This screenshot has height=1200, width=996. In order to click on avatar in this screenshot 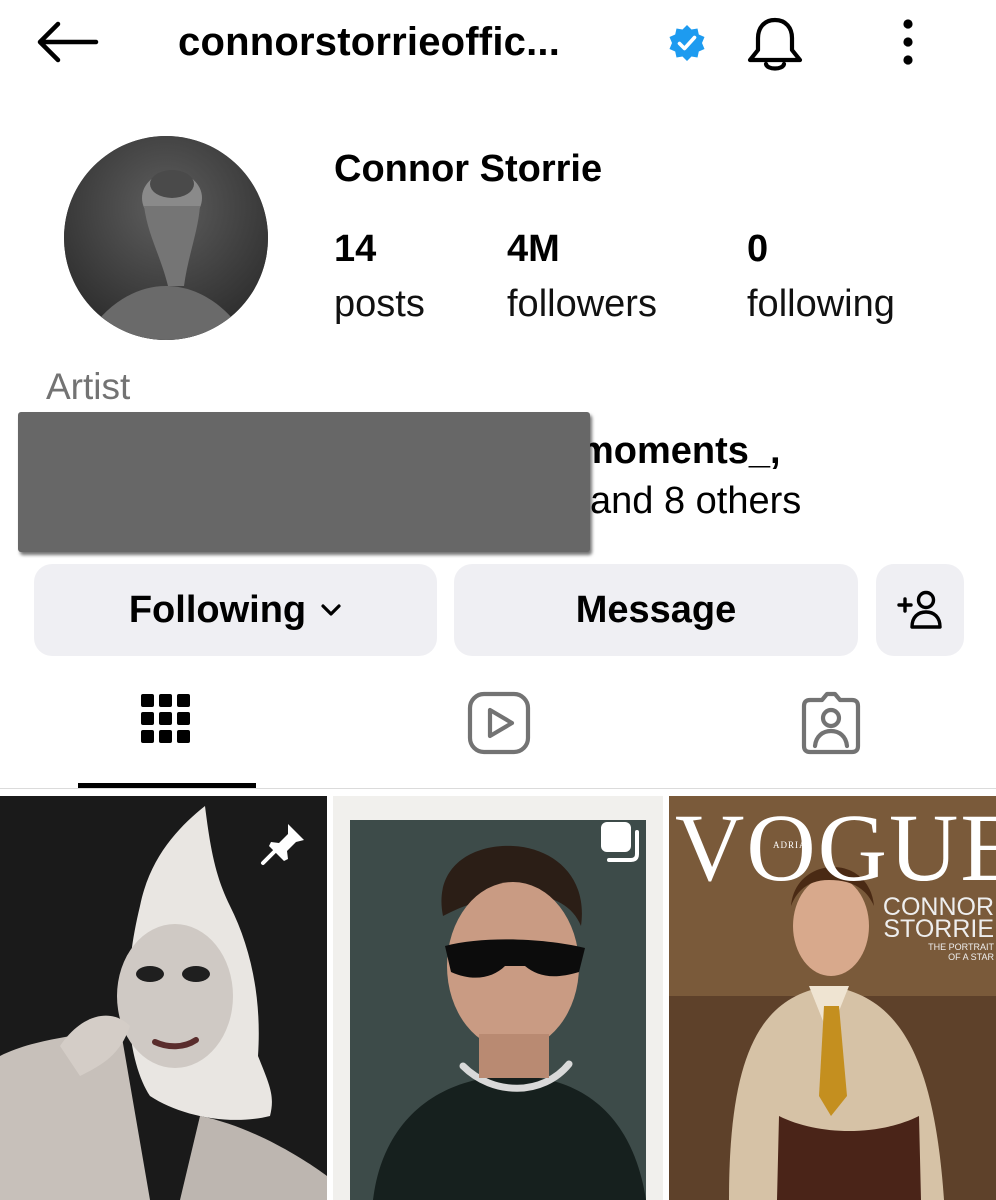, I will do `click(166, 238)`.